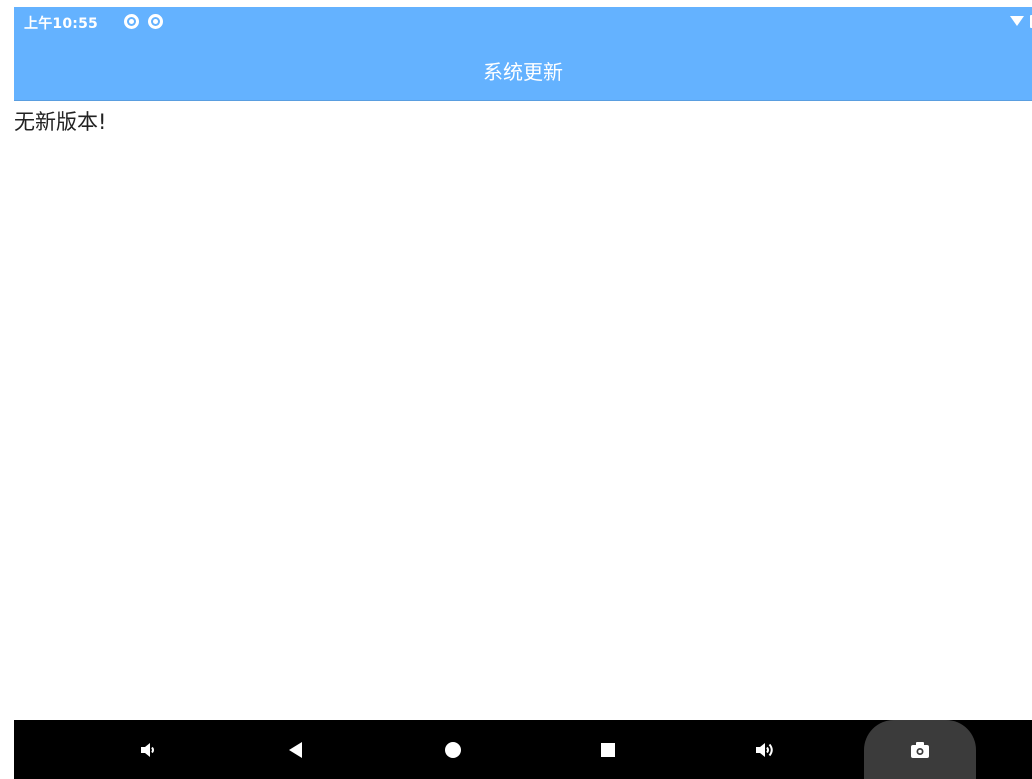 The height and width of the screenshot is (779, 1032). I want to click on home-button, so click(453, 749).